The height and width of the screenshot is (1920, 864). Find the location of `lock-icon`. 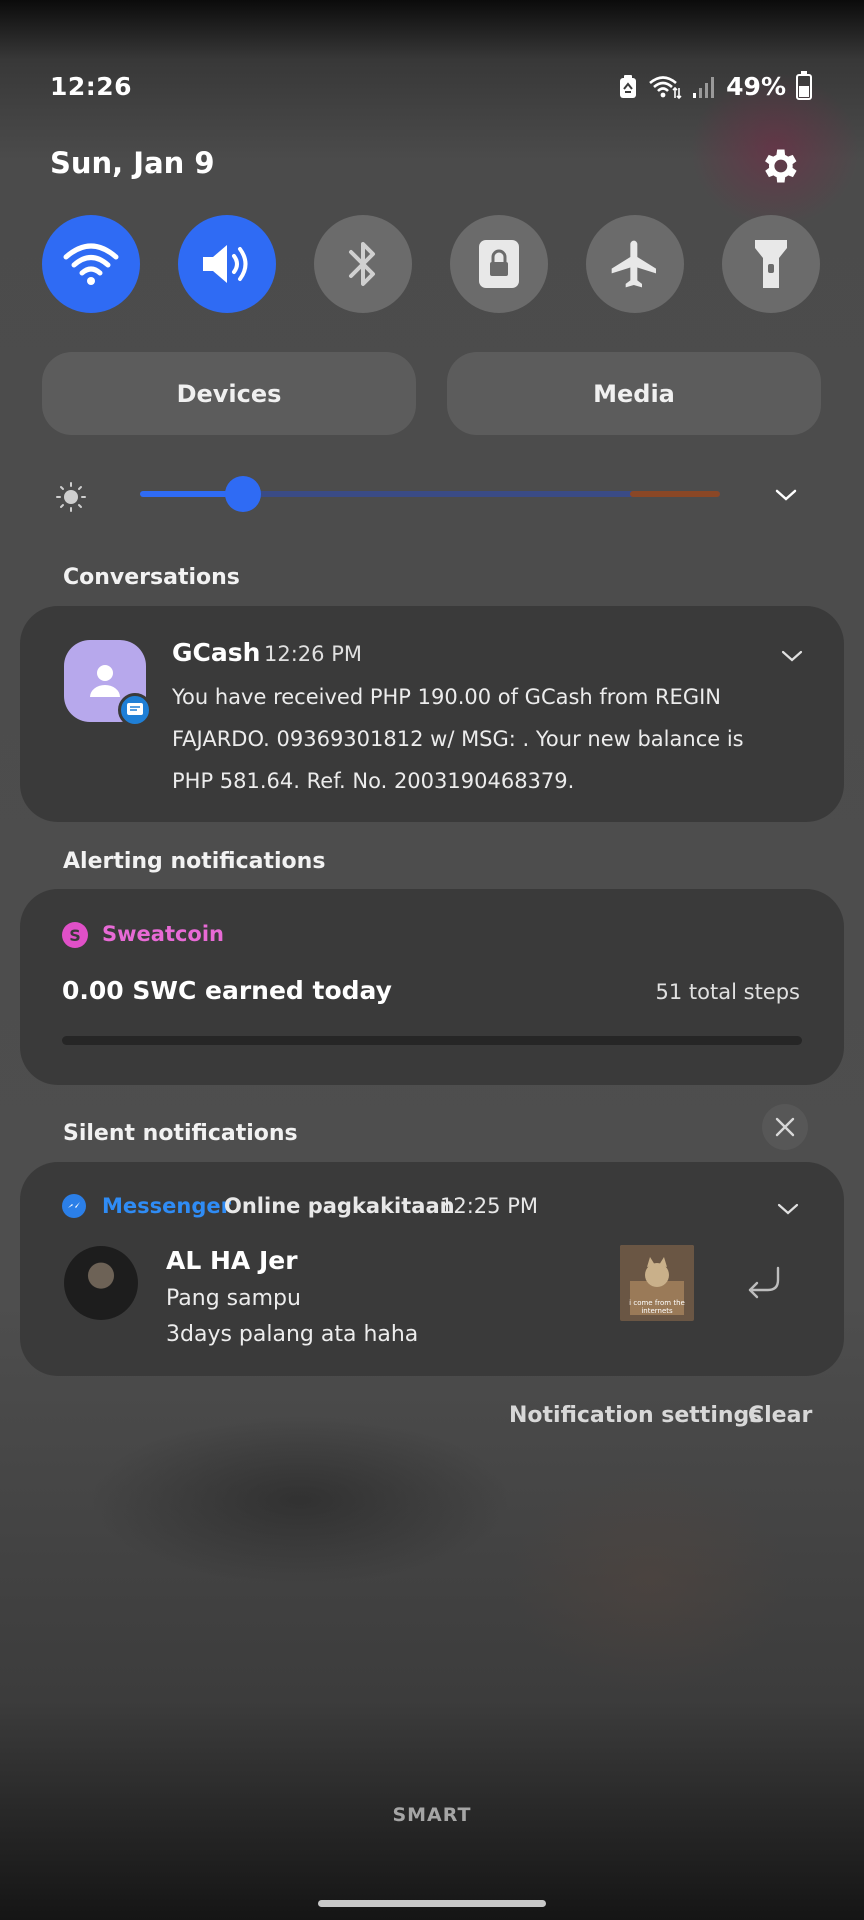

lock-icon is located at coordinates (499, 264).